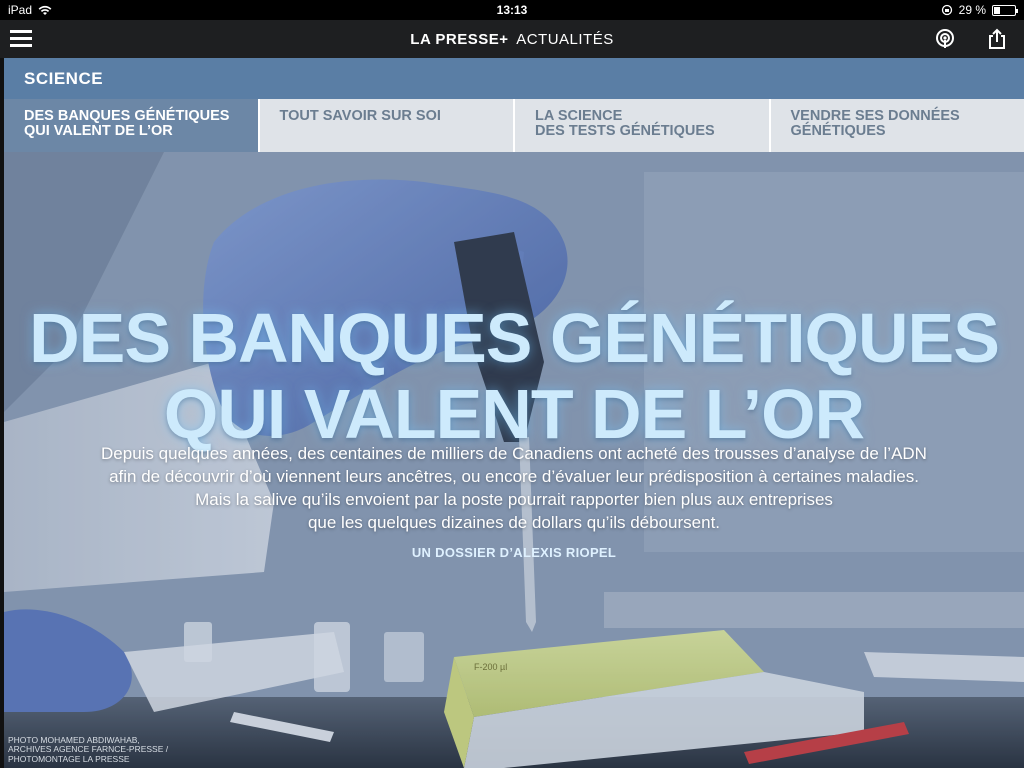 This screenshot has height=768, width=1024. What do you see at coordinates (514, 338) in the screenshot?
I see `headline-line1: DES BANQUES GÉNÉTIQUES` at bounding box center [514, 338].